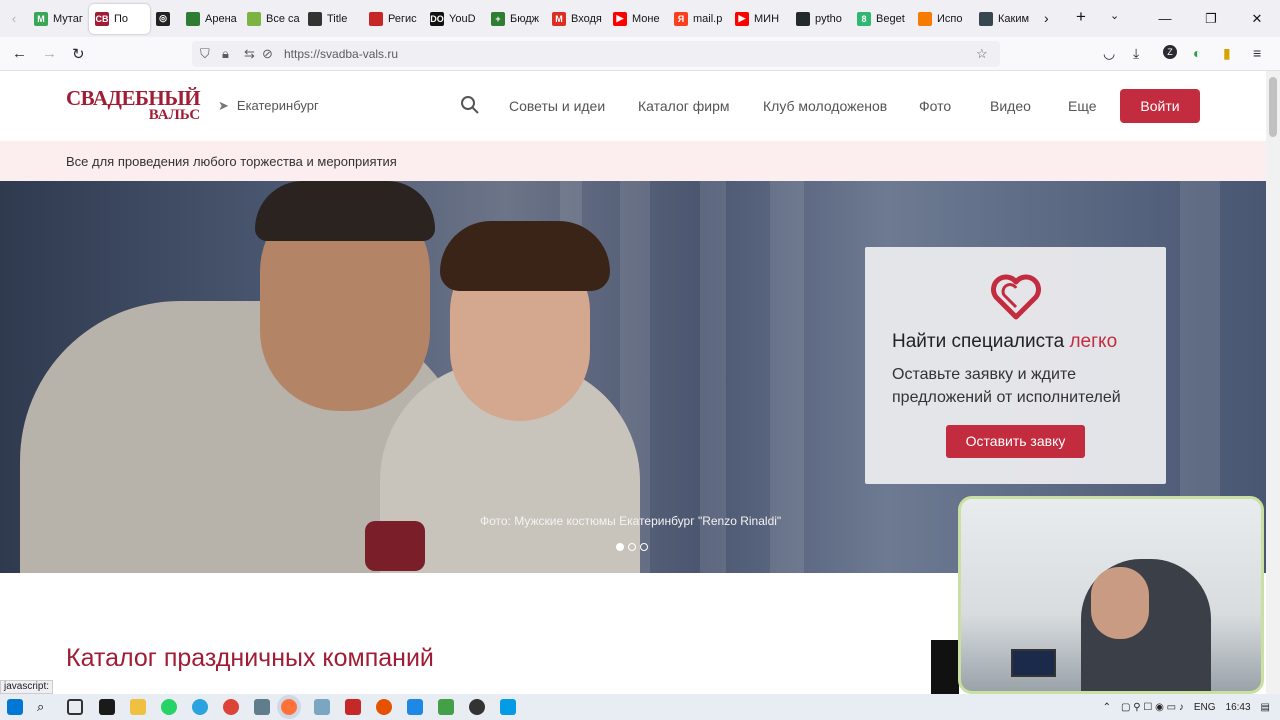 This screenshot has width=1280, height=720. Describe the element at coordinates (1205, 707) in the screenshot. I see `language-indicator: ENG` at that location.